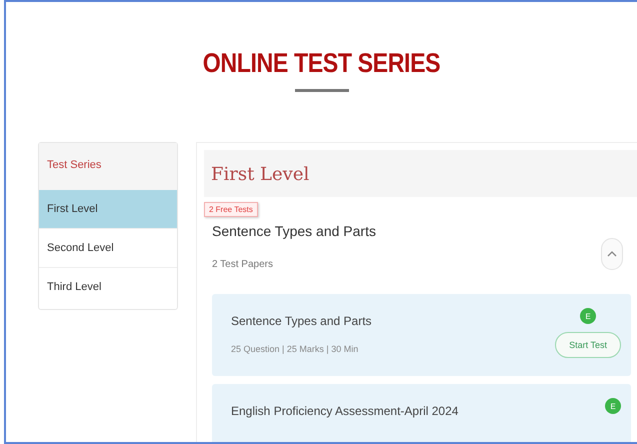 Image resolution: width=637 pixels, height=444 pixels. I want to click on free-tests-badge: 2 Free Tests, so click(231, 209).